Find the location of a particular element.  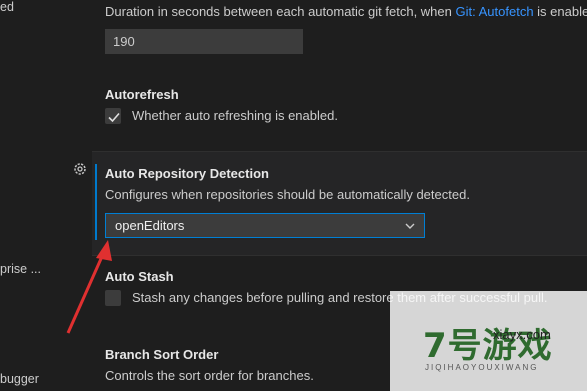

gear-icon is located at coordinates (80, 169).